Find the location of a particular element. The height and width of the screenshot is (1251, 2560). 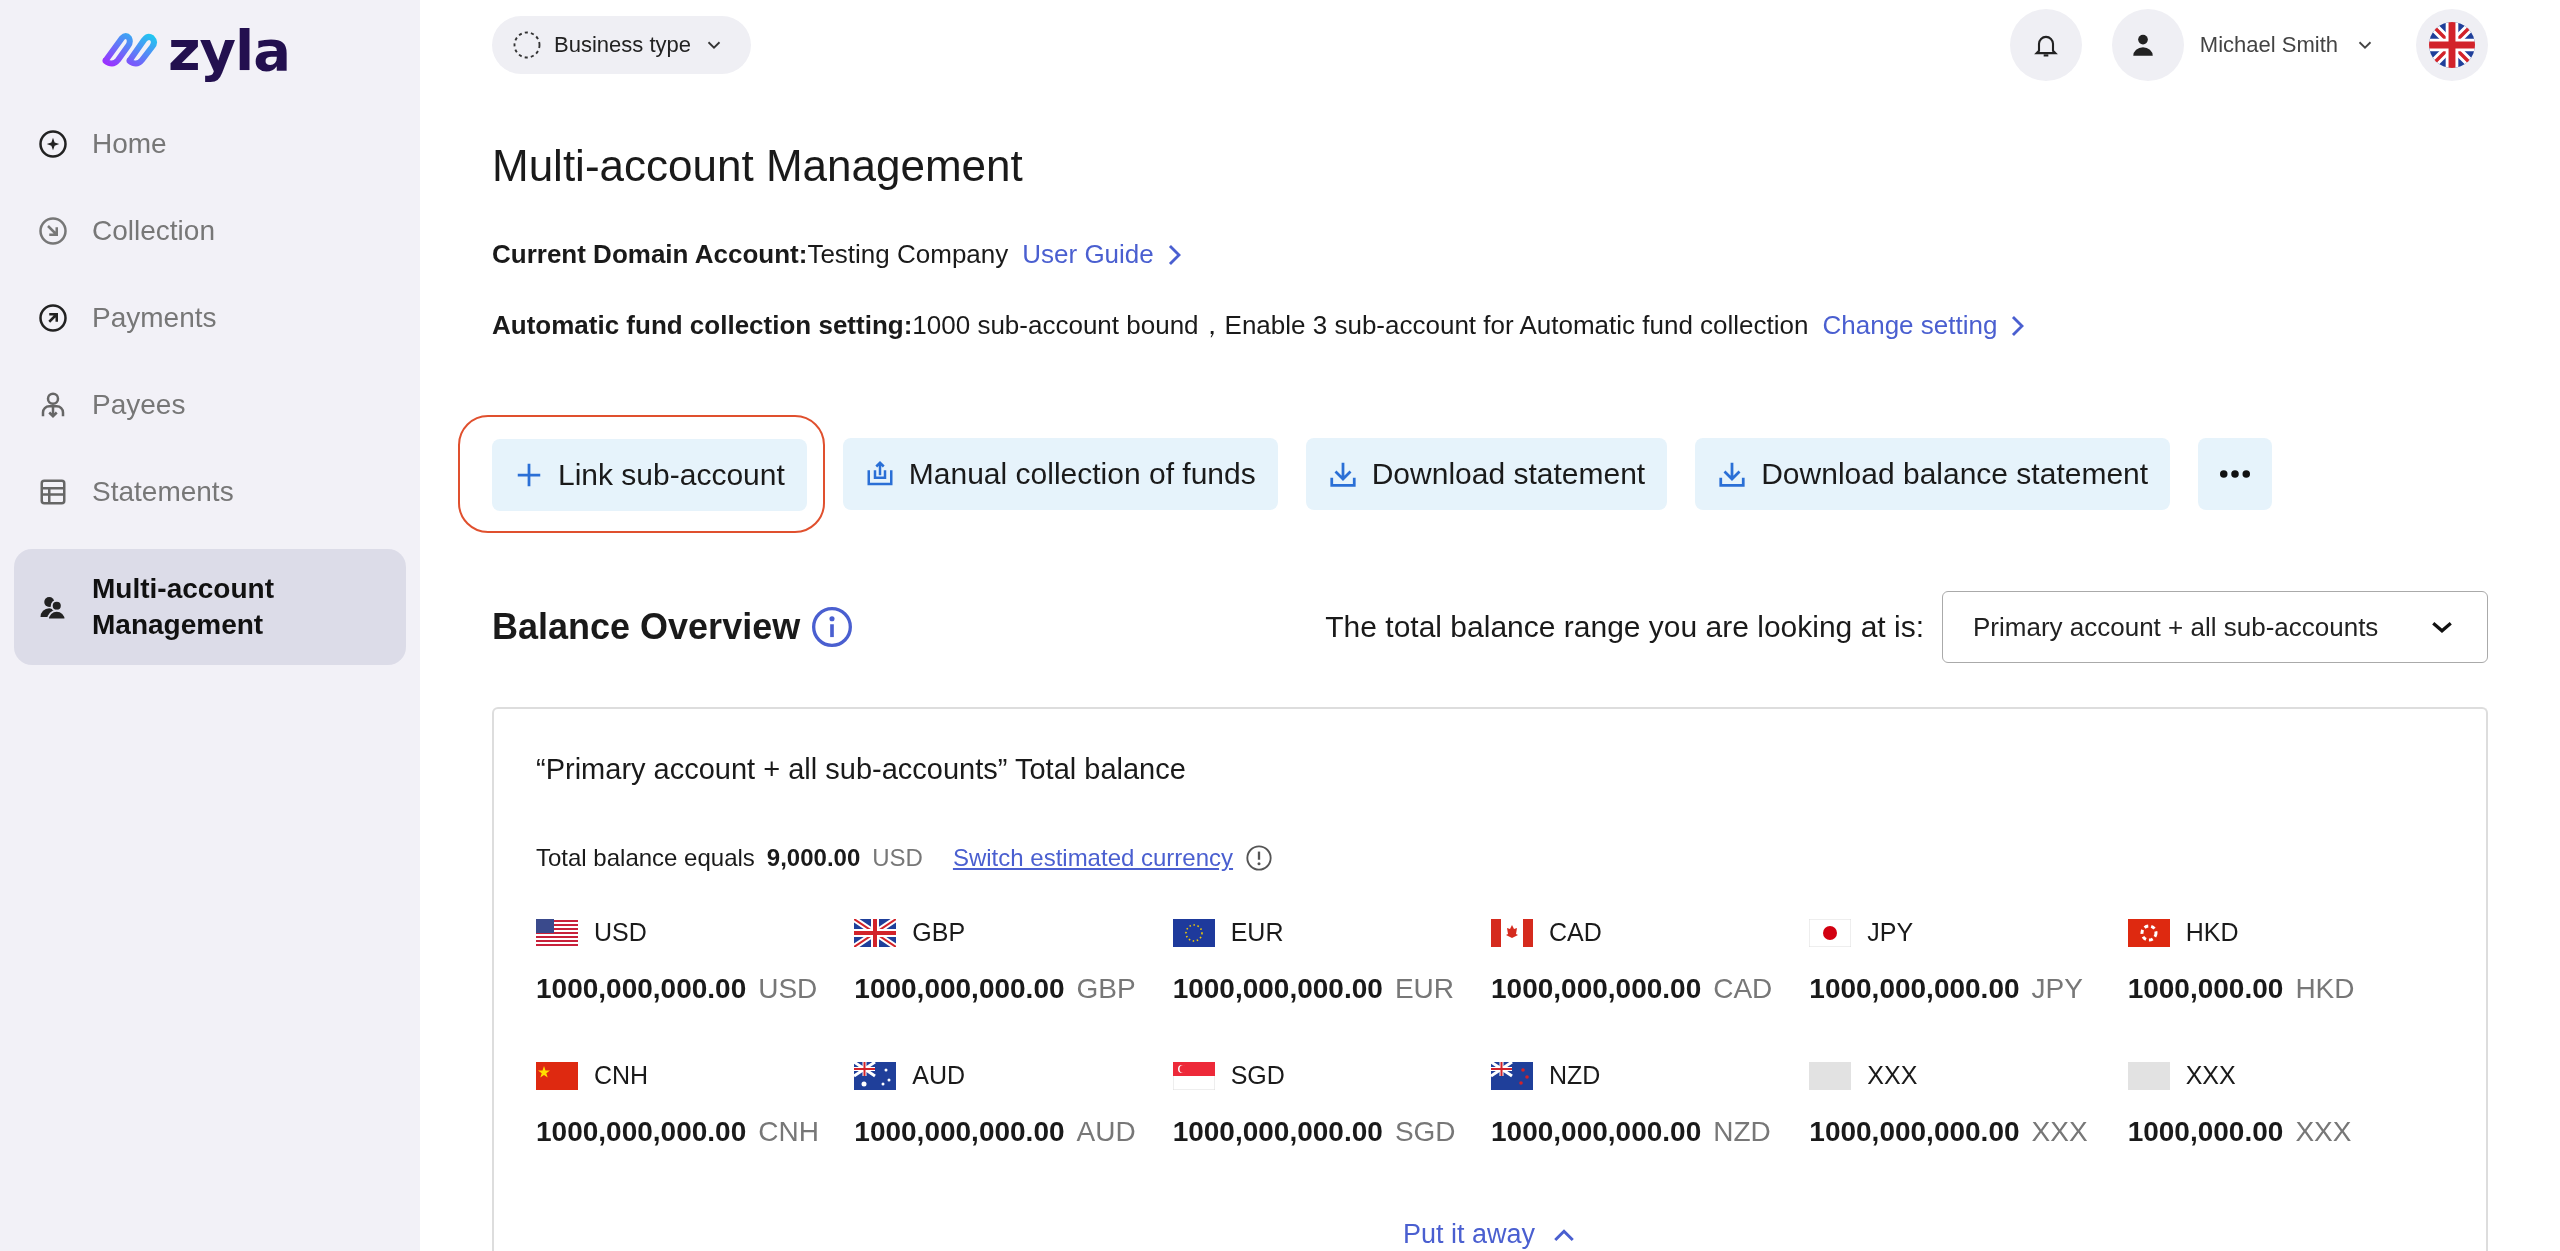

card-title: “Primary account + all sub-accounts” Total balance is located at coordinates (861, 769).